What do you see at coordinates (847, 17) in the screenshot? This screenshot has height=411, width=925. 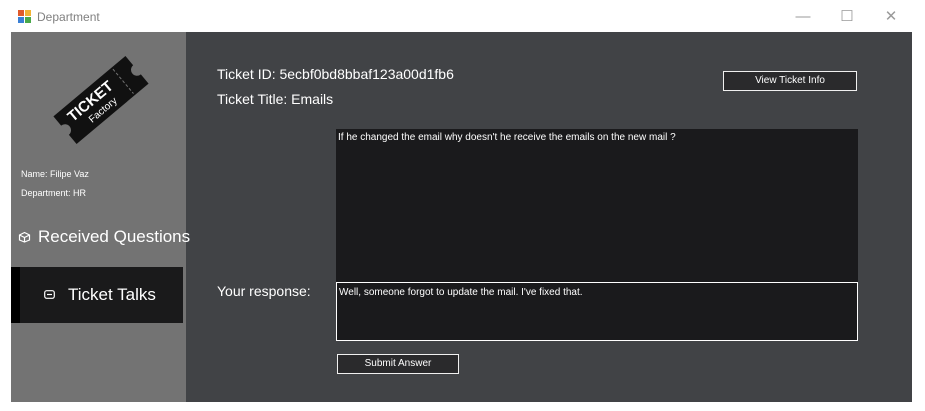 I see `maximize-button: ☐` at bounding box center [847, 17].